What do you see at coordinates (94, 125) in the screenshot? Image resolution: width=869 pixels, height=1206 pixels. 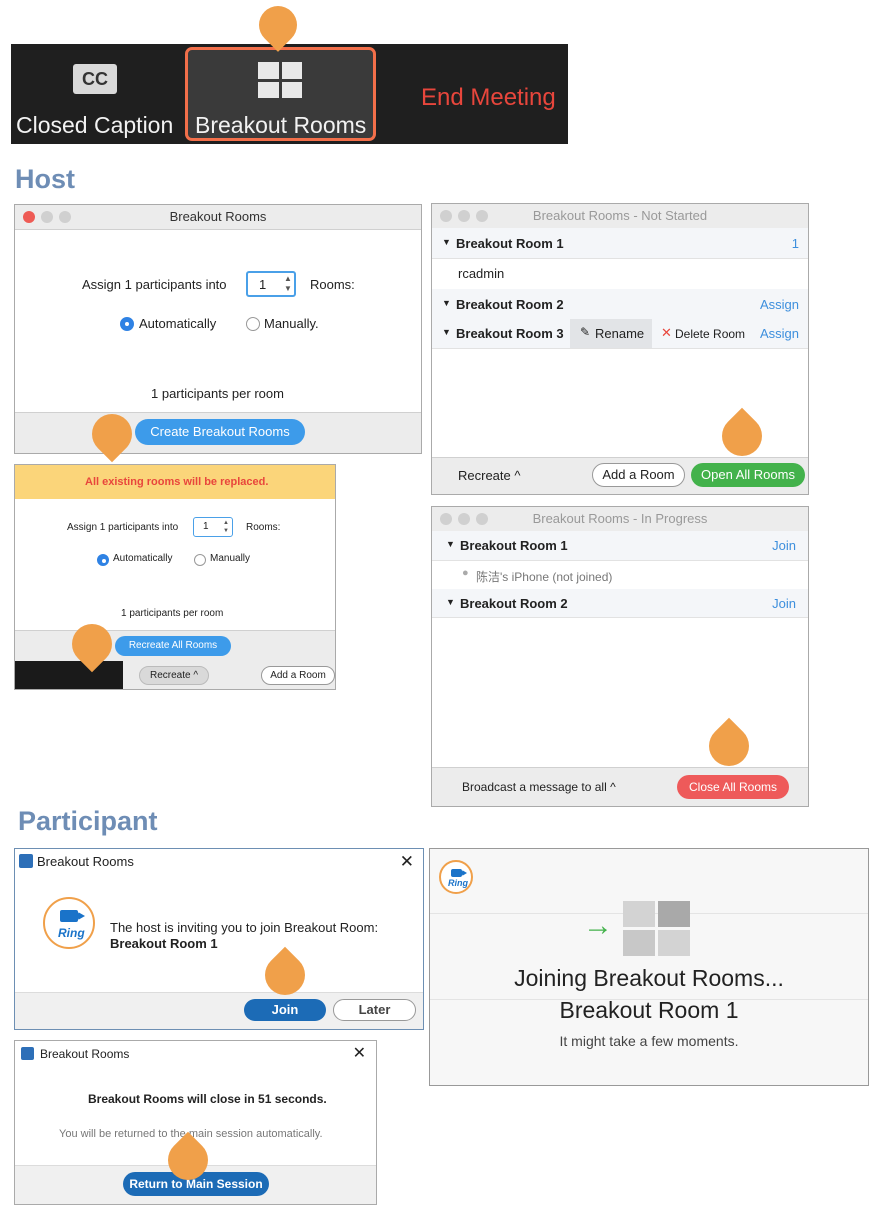 I see `closed-caption-label: Closed Caption` at bounding box center [94, 125].